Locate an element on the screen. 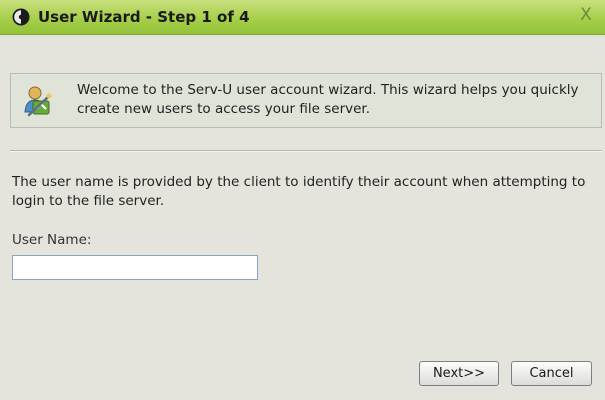 The height and width of the screenshot is (400, 605). user-name-label: User Name: is located at coordinates (52, 240).